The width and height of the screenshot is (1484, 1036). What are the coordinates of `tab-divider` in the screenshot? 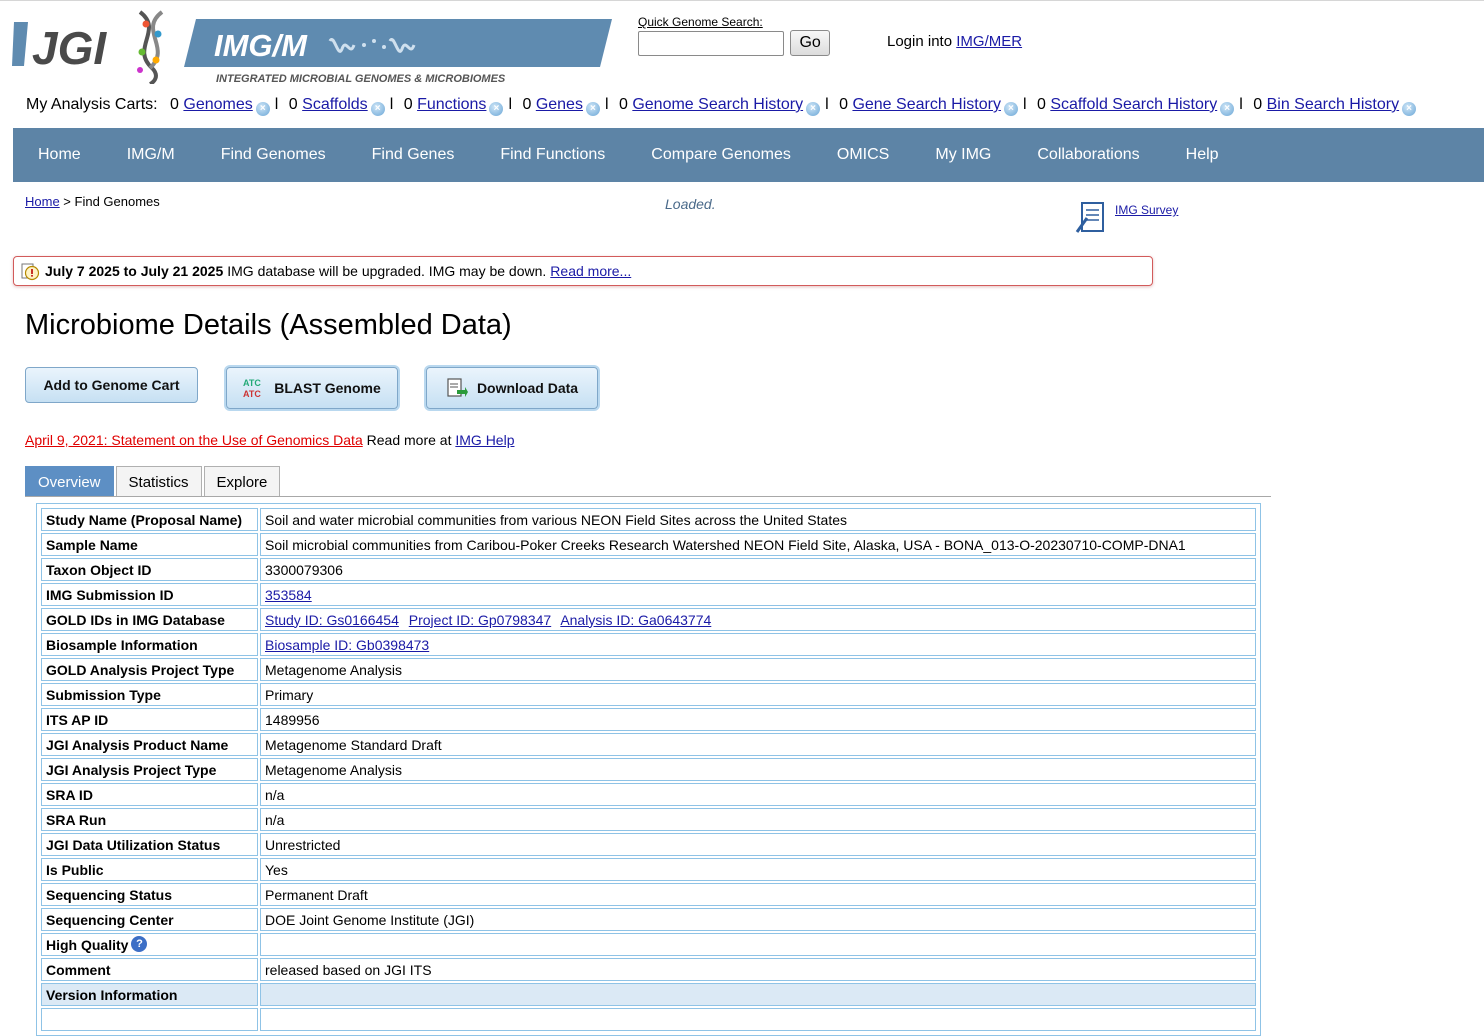 It's located at (648, 496).